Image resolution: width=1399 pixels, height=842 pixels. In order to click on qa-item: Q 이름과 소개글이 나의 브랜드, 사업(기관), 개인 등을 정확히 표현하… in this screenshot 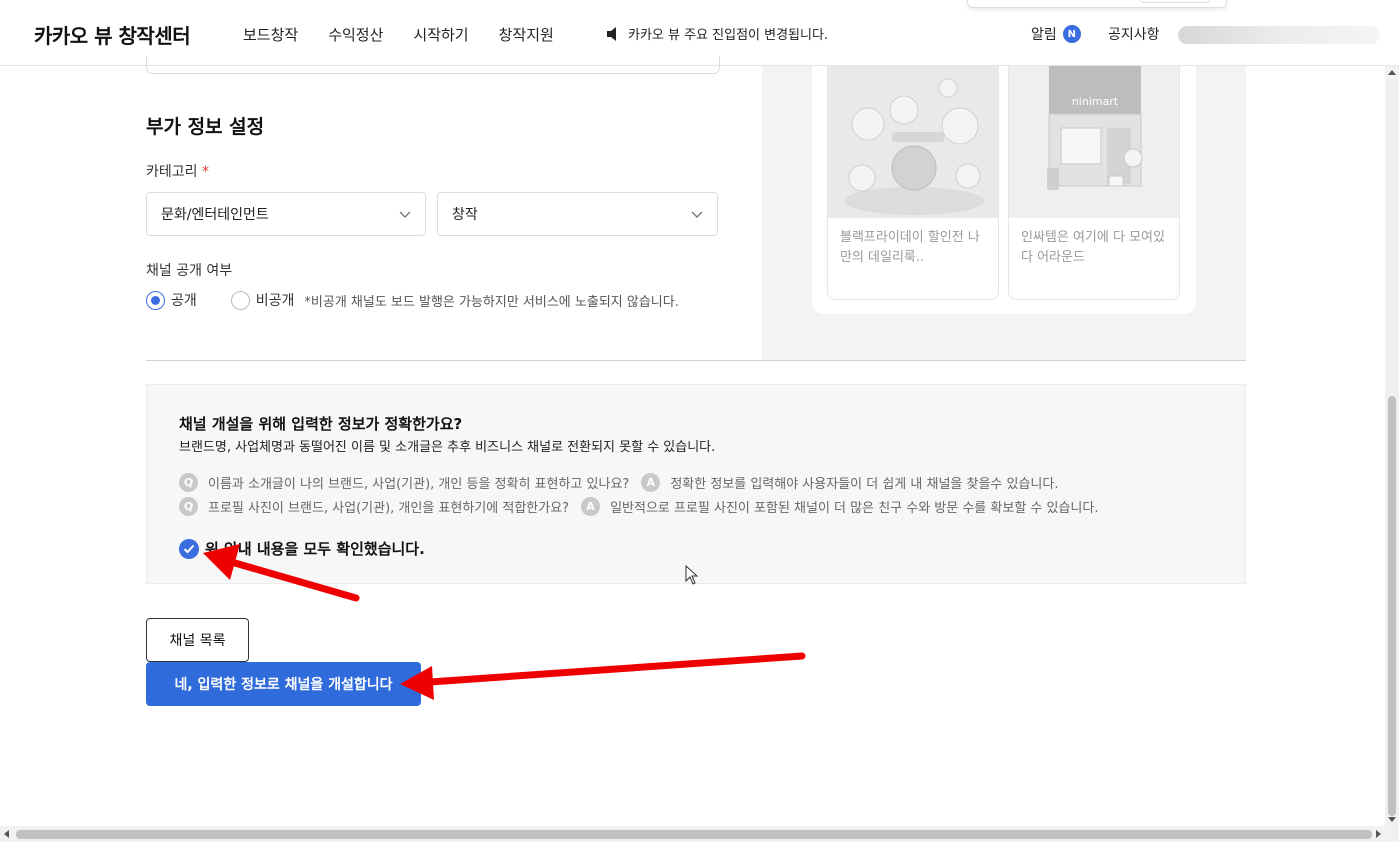, I will do `click(618, 482)`.